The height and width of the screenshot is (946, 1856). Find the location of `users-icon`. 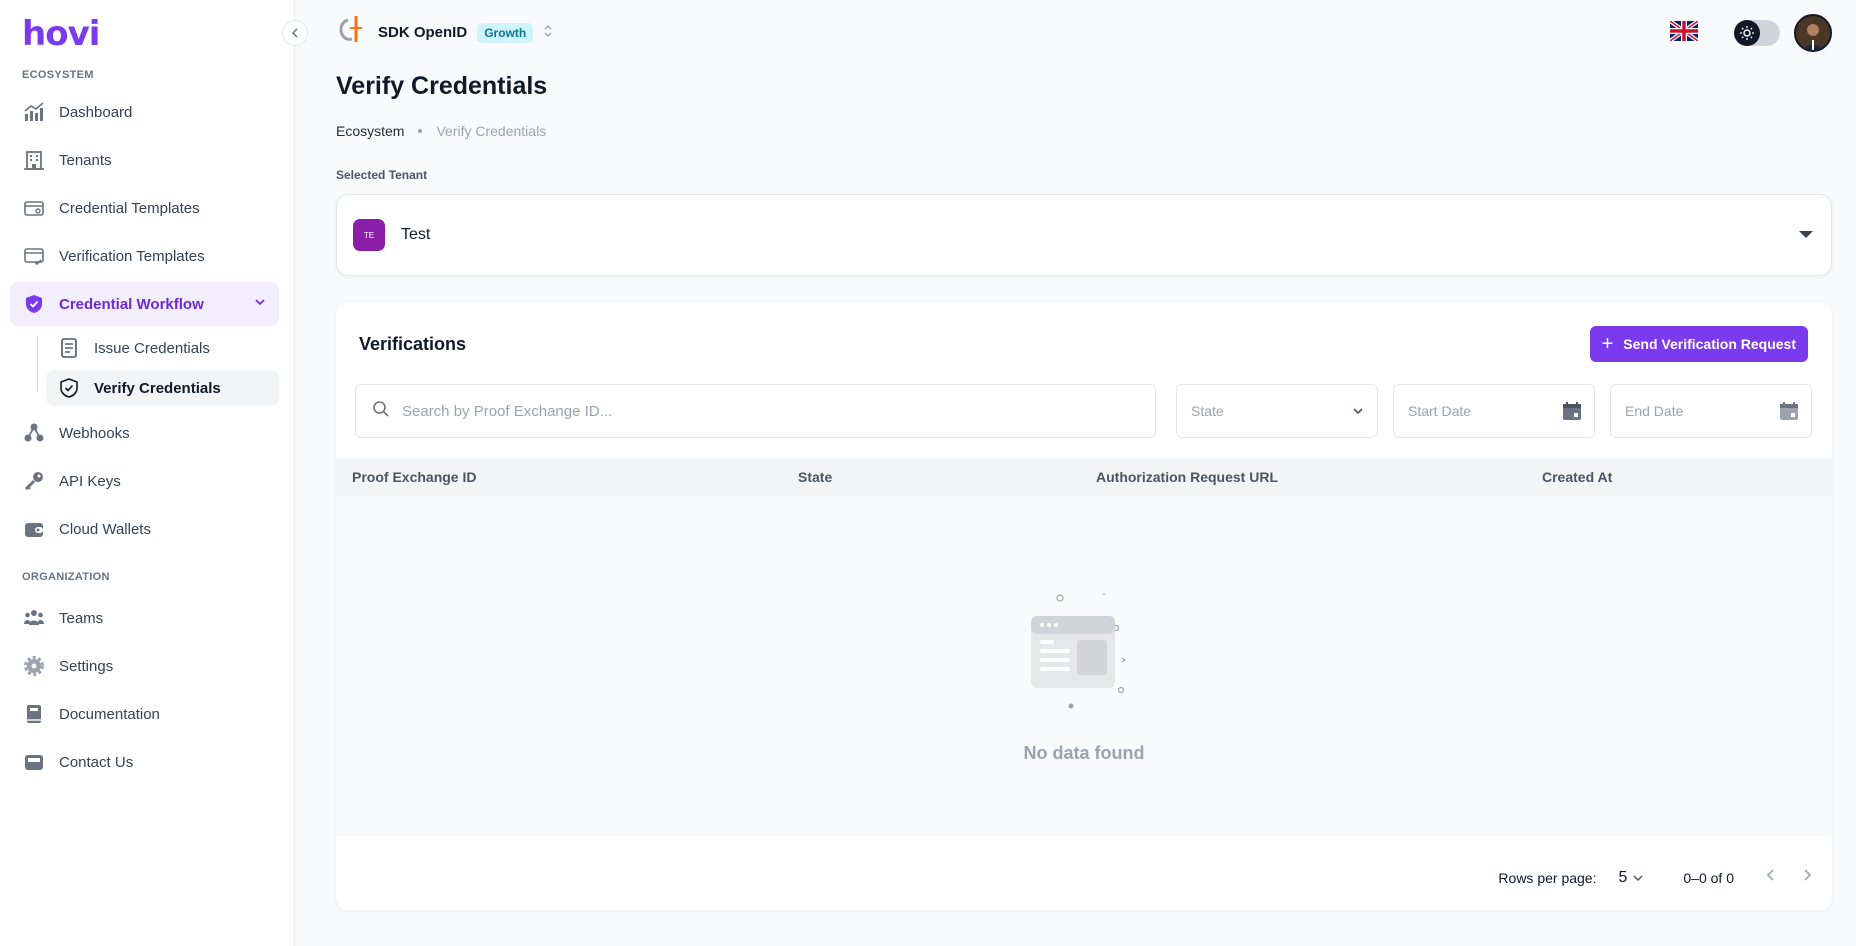

users-icon is located at coordinates (34, 618).